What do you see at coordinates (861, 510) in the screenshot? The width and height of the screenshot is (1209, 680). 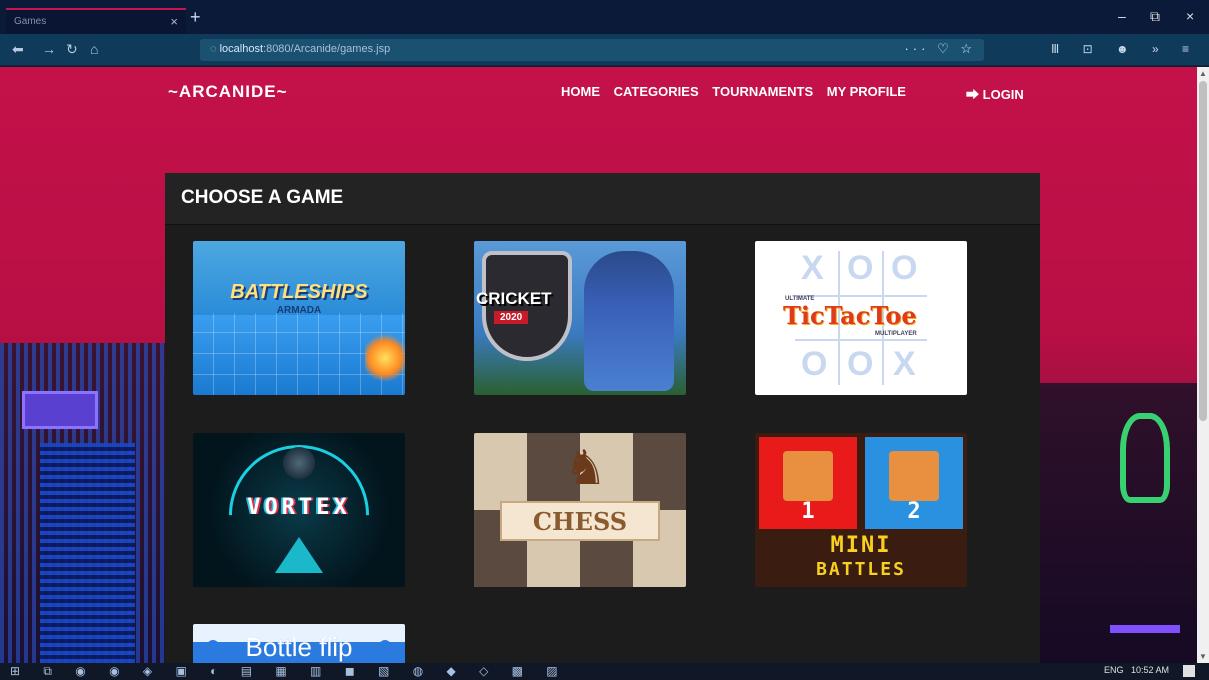 I see `game-card-mini-battles: 1 2 MINI BATTLES` at bounding box center [861, 510].